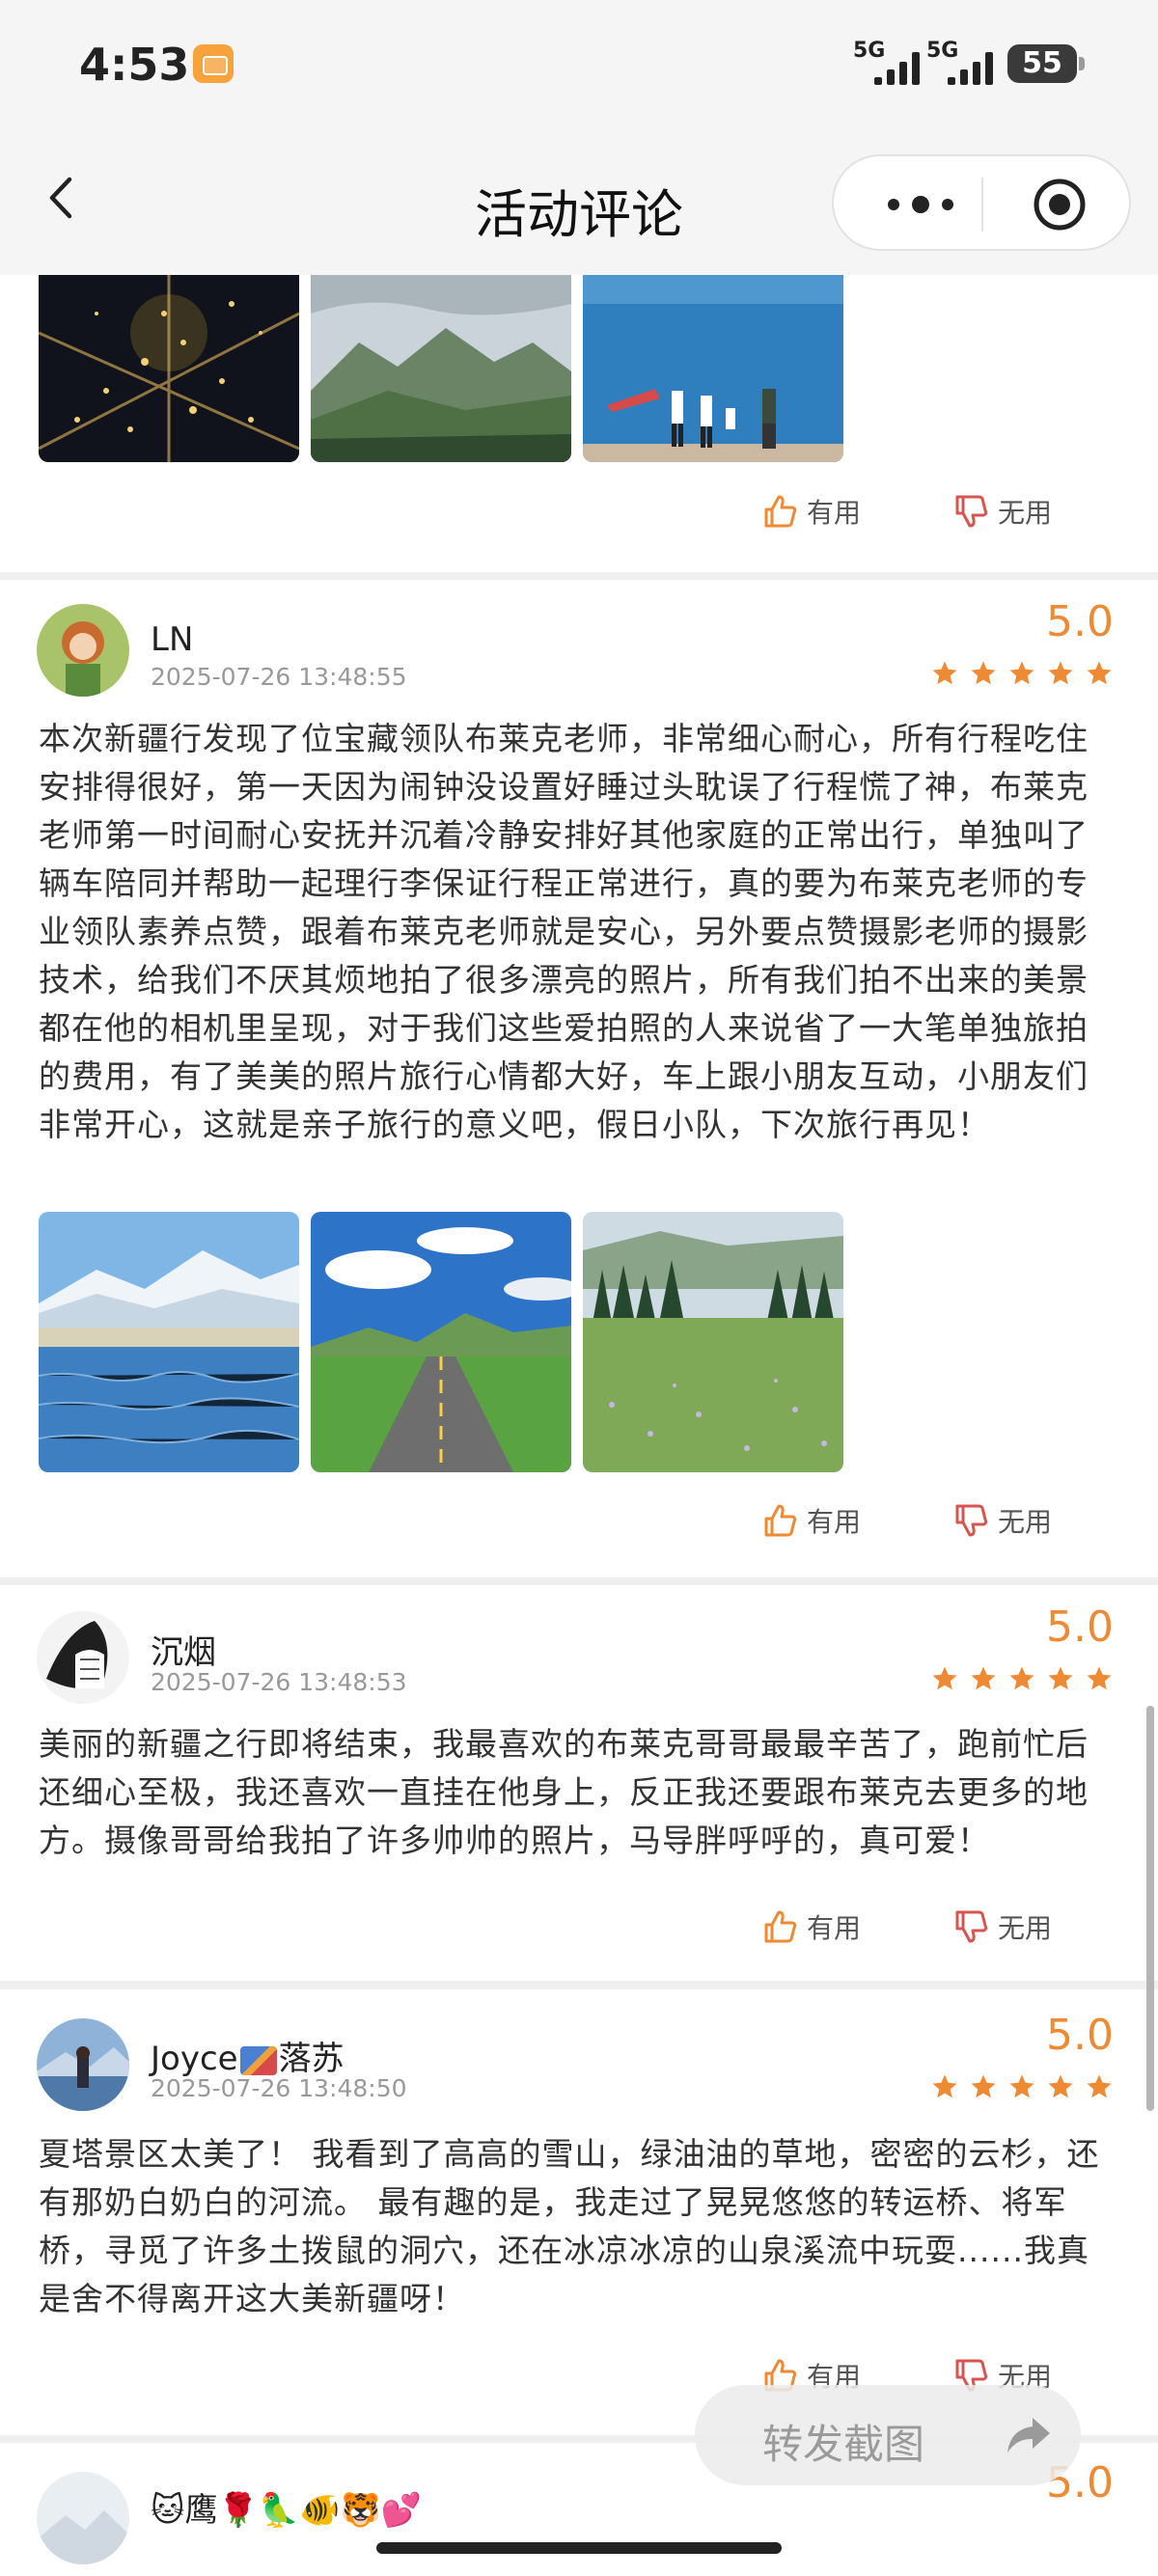  I want to click on nav-bar: 活动评论, so click(579, 205).